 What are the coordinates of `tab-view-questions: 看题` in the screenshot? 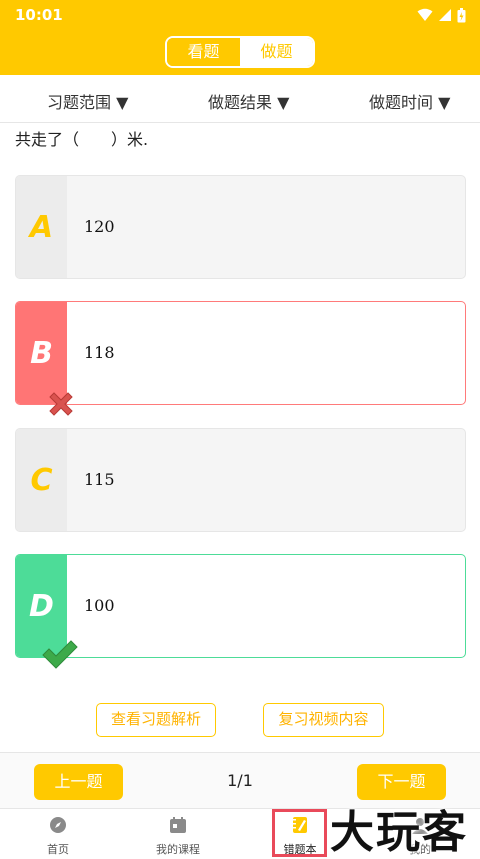 It's located at (203, 52).